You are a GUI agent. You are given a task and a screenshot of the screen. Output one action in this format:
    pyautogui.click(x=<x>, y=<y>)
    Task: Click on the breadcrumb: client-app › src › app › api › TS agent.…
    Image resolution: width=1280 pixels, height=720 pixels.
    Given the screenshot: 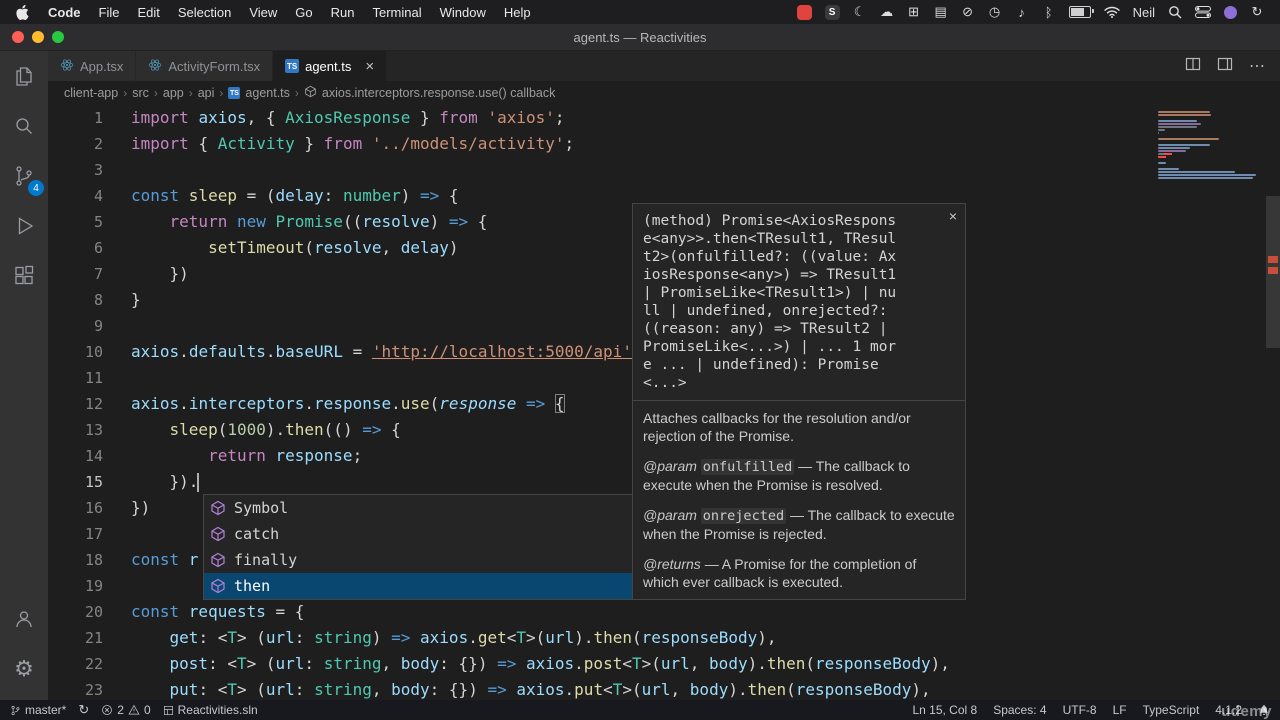 What is the action you would take?
    pyautogui.click(x=664, y=93)
    